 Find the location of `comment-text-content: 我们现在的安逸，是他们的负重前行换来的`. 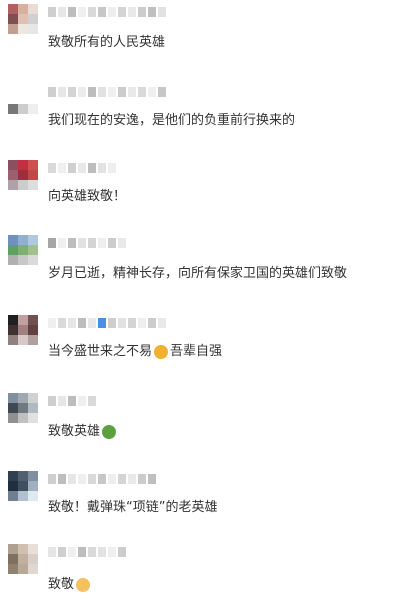

comment-text-content: 我们现在的安逸，是他们的负重前行换来的 is located at coordinates (172, 120).